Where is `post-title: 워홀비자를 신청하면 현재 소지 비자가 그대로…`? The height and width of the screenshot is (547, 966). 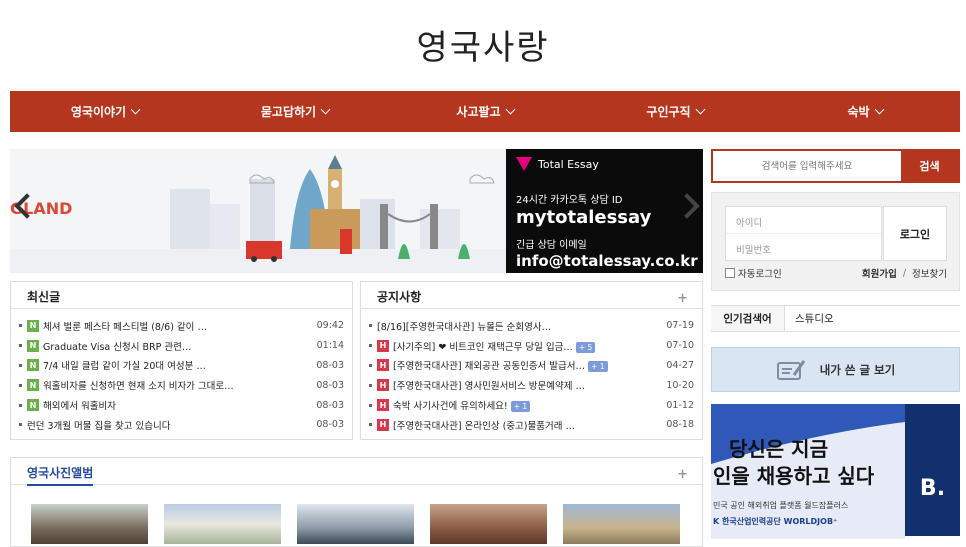 post-title: 워홀비자를 신청하면 현재 소지 비자가 그대로… is located at coordinates (176, 385).